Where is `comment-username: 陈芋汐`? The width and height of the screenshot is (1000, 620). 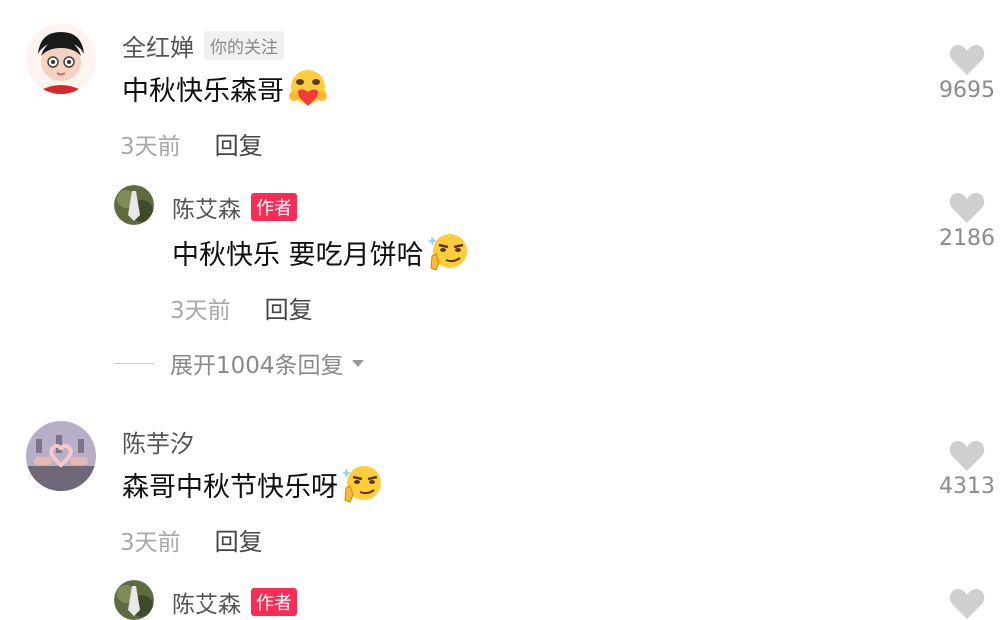 comment-username: 陈芋汐 is located at coordinates (158, 444).